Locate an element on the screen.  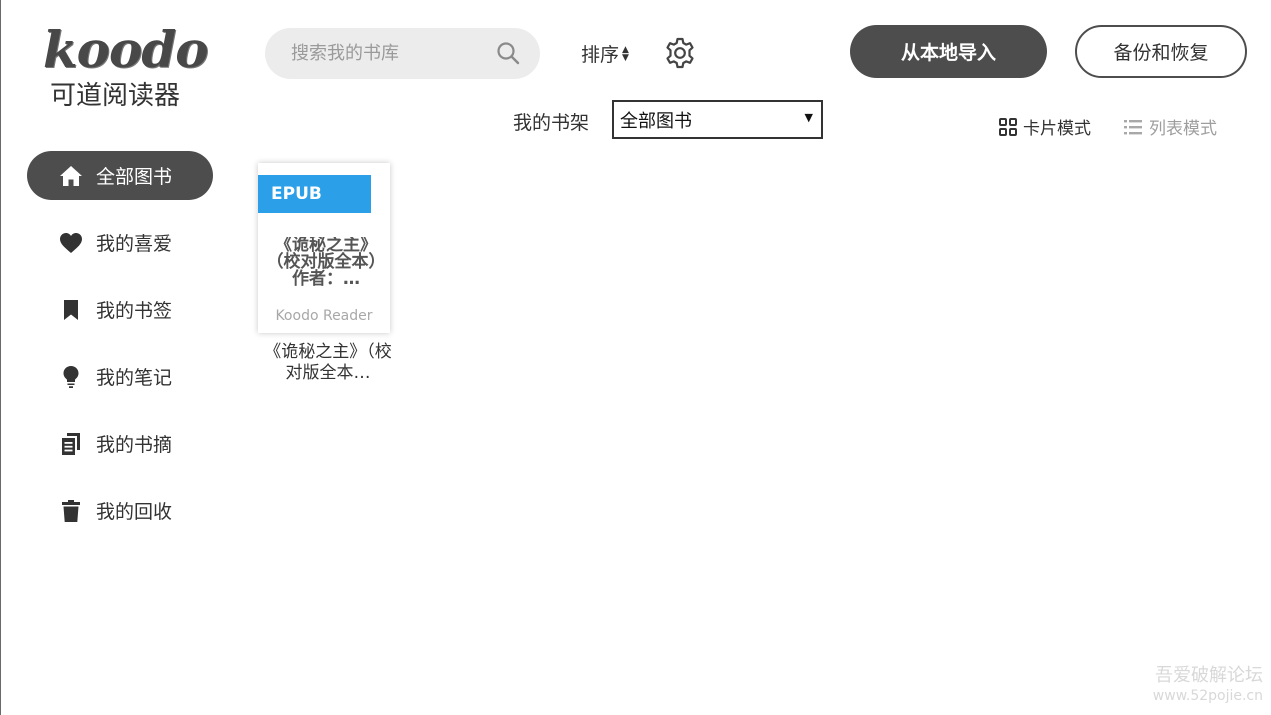
list-icon is located at coordinates (1133, 127).